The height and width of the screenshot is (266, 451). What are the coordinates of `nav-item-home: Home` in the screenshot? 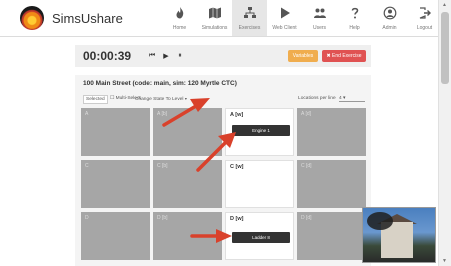 It's located at (179, 18).